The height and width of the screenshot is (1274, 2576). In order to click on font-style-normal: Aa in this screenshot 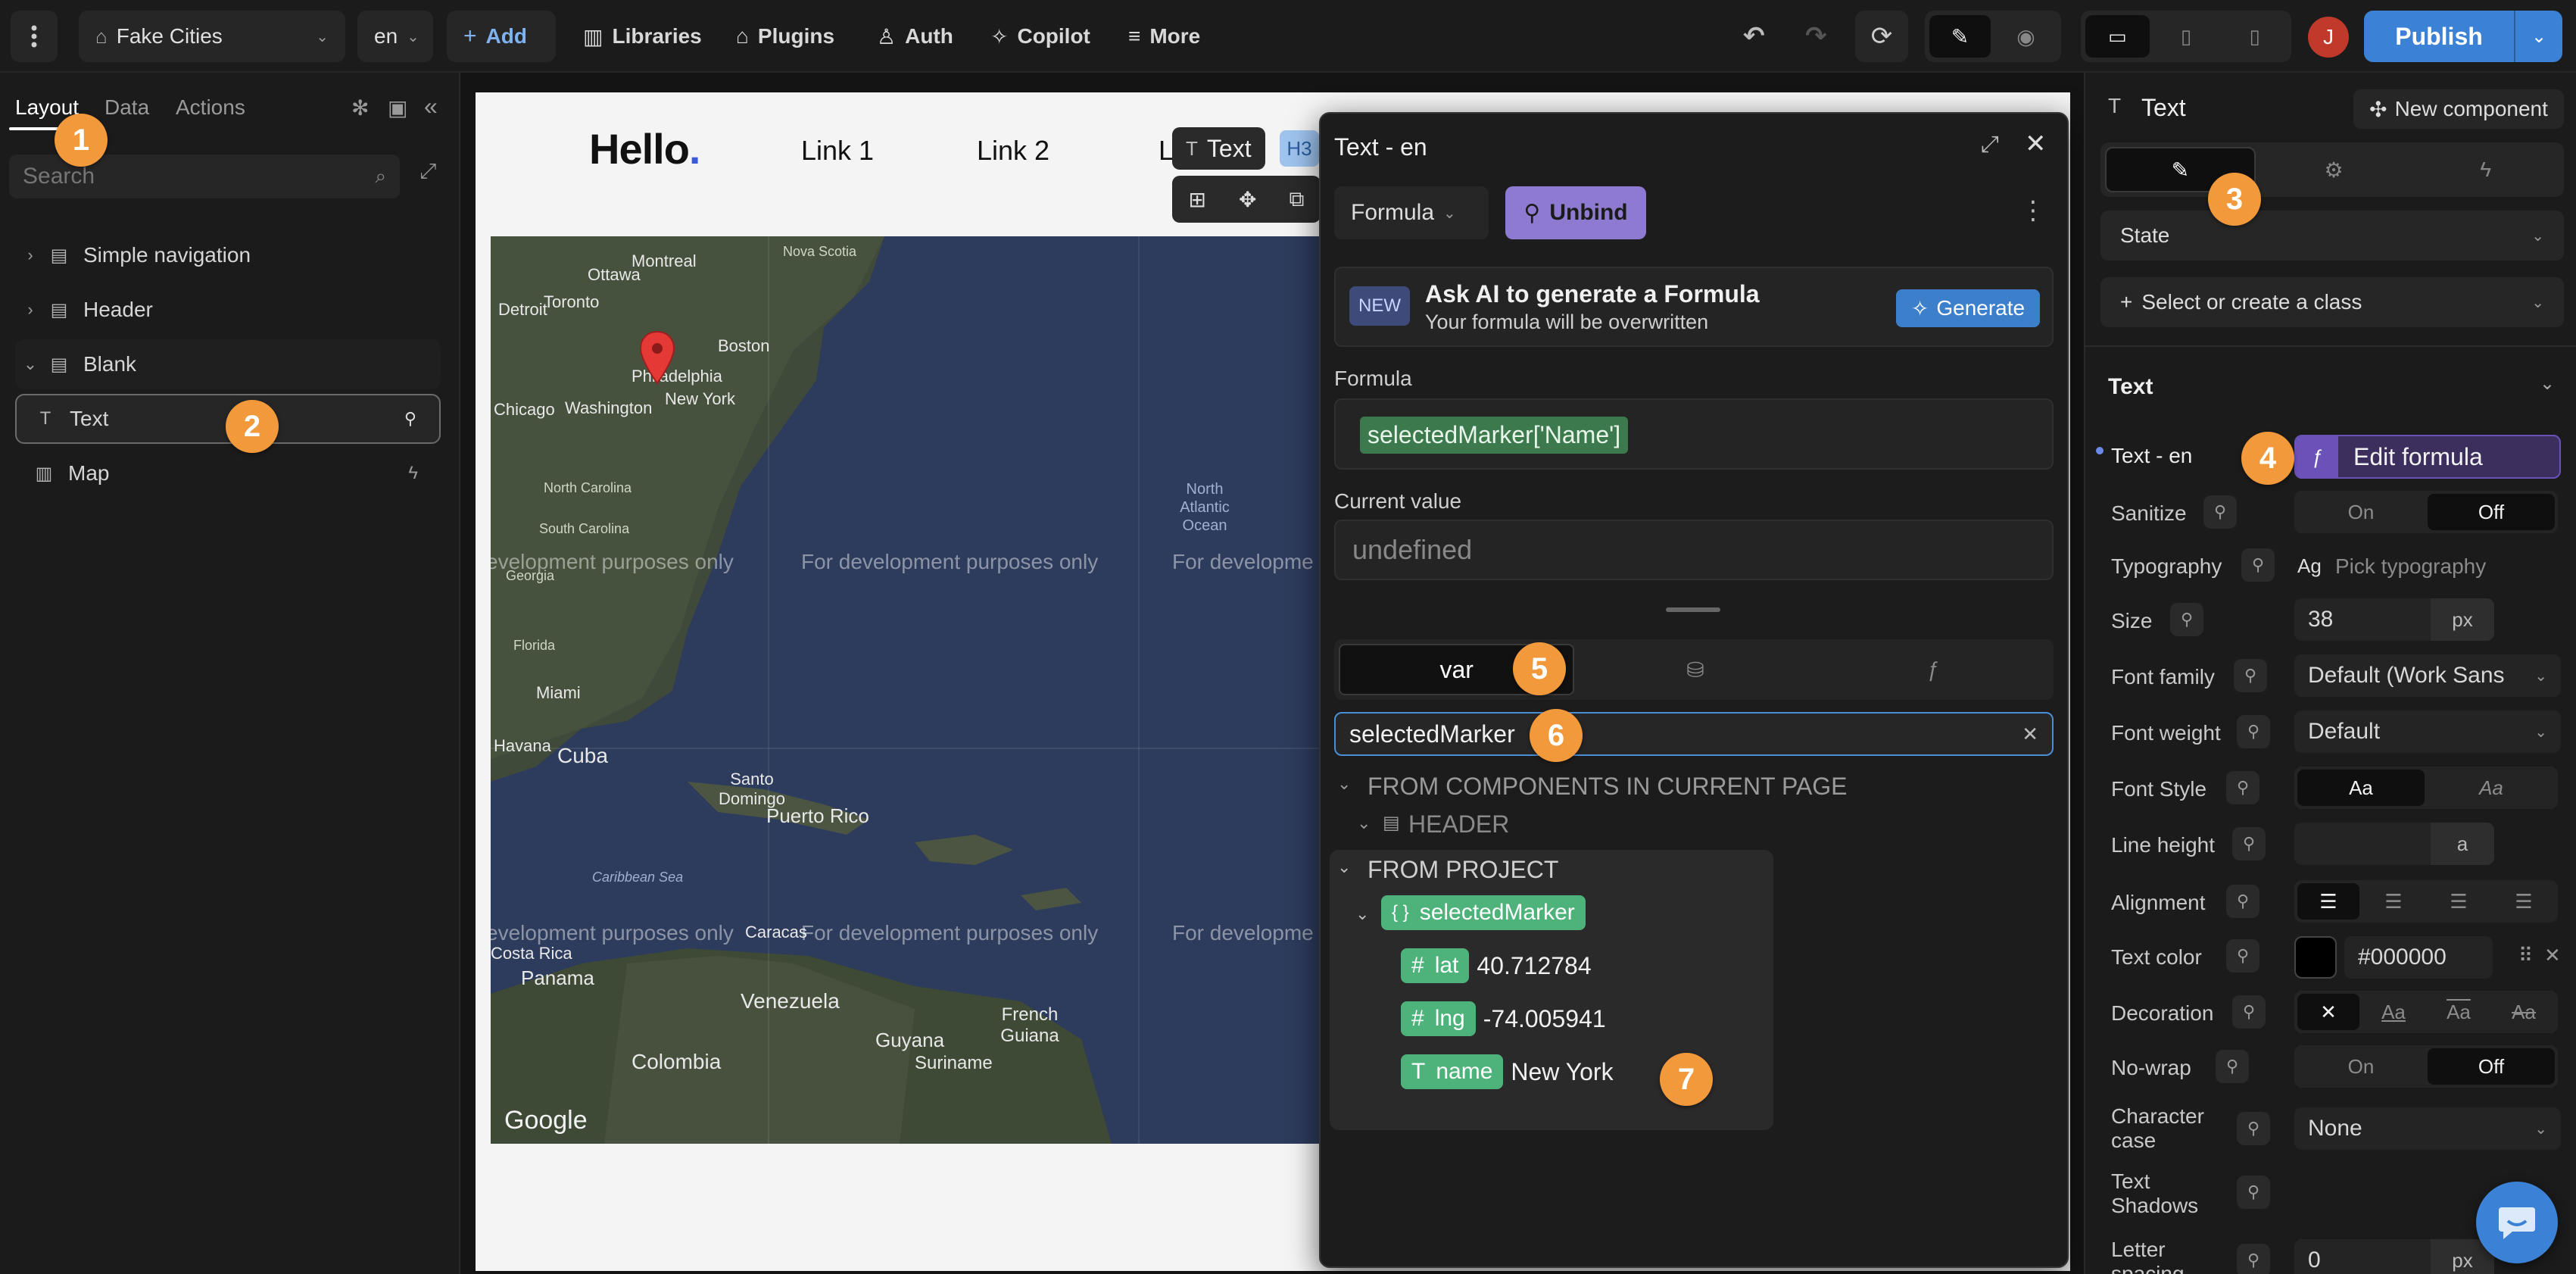, I will do `click(2361, 788)`.